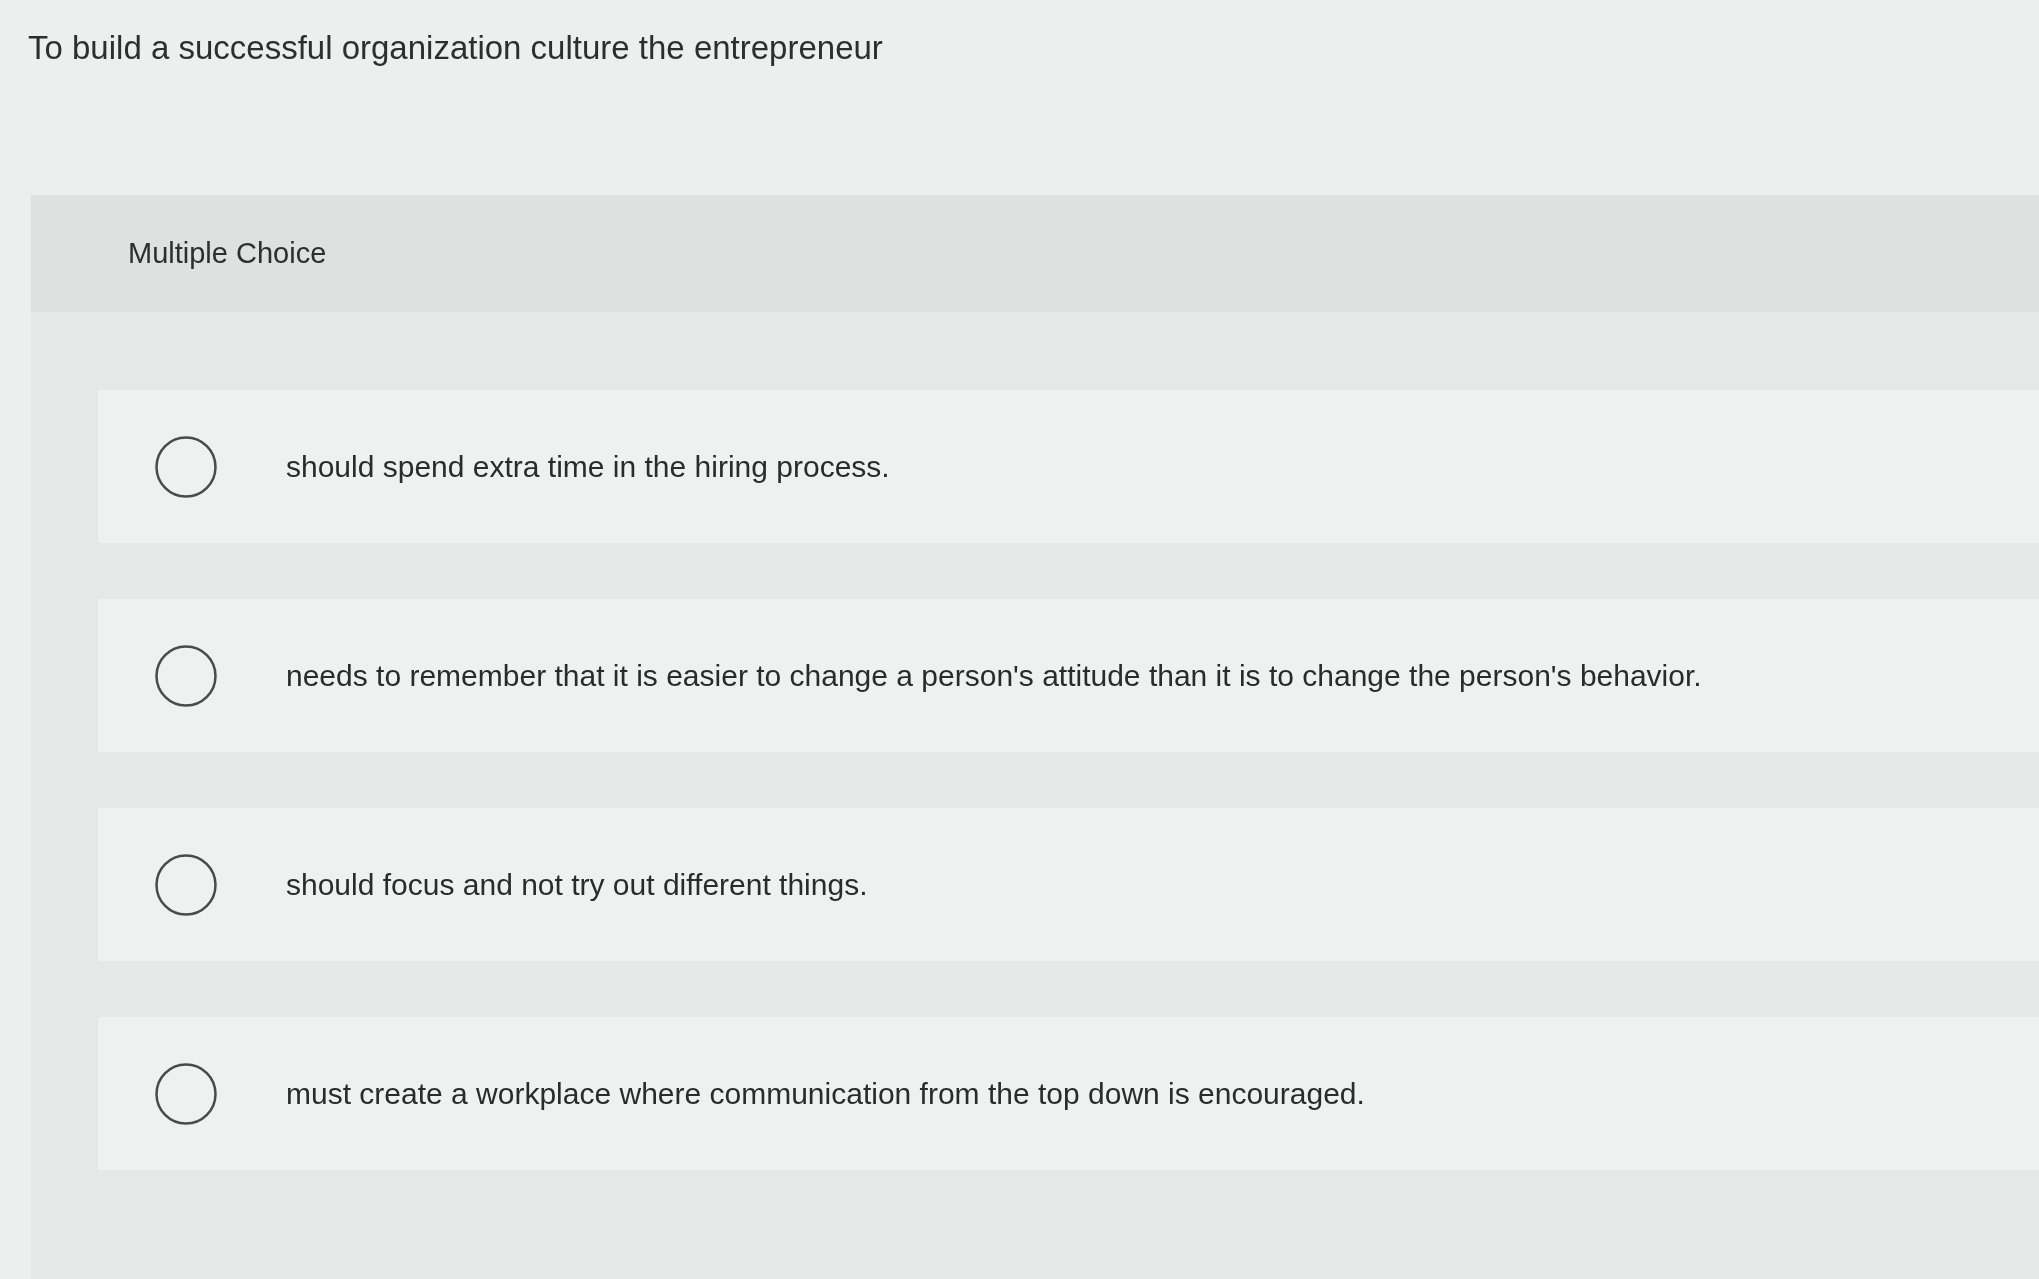  Describe the element at coordinates (577, 884) in the screenshot. I see `option-label: should focus and not try out different things.` at that location.